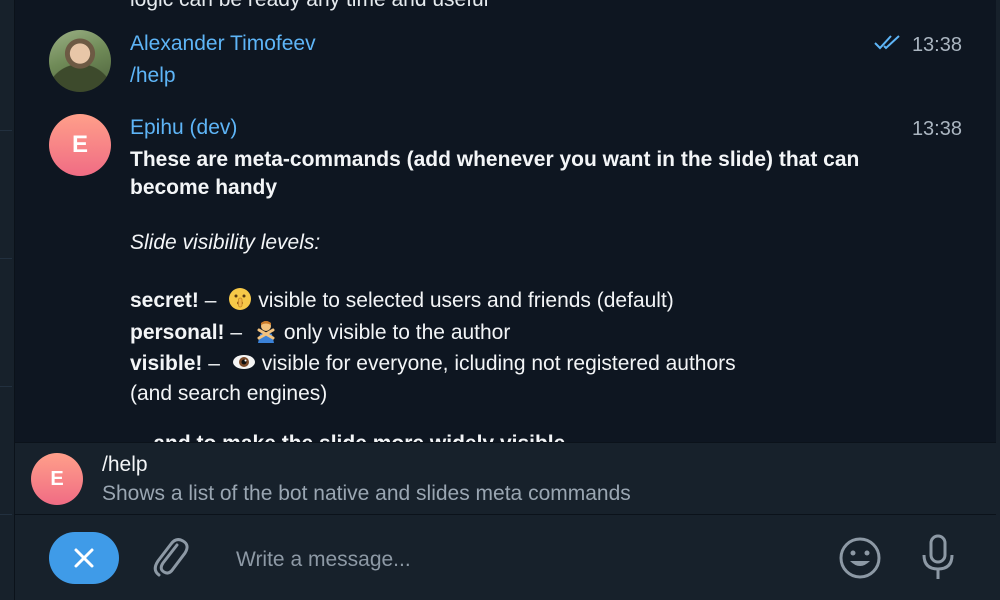  I want to click on level-line: personal! – only visible to the author, so click(320, 332).